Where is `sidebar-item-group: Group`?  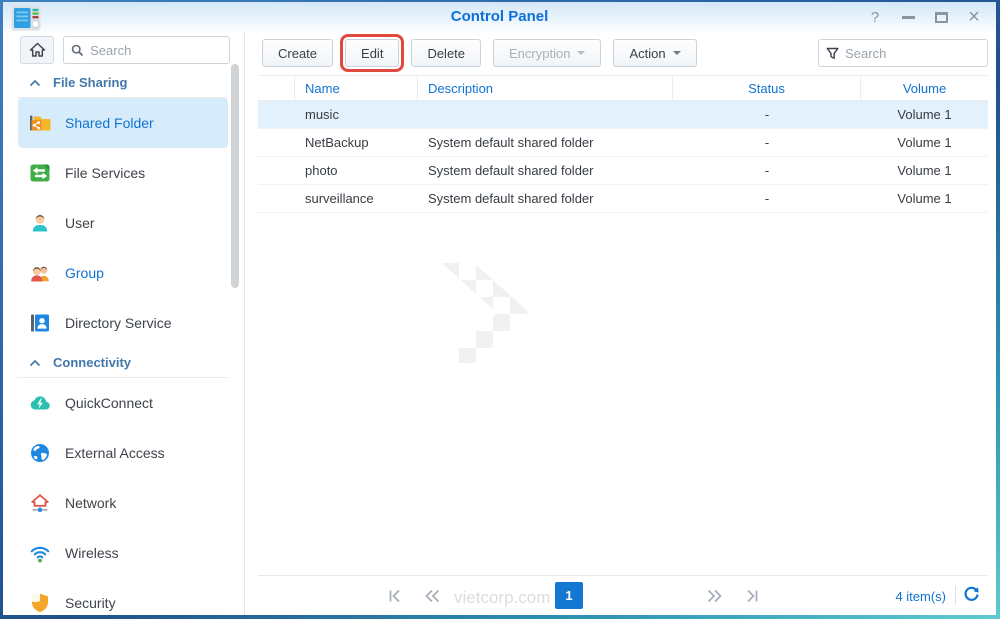 sidebar-item-group: Group is located at coordinates (123, 273).